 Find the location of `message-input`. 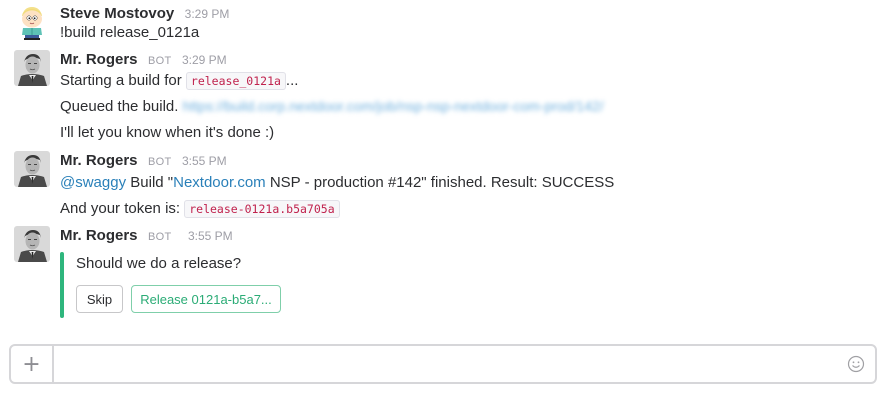

message-input is located at coordinates (445, 364).